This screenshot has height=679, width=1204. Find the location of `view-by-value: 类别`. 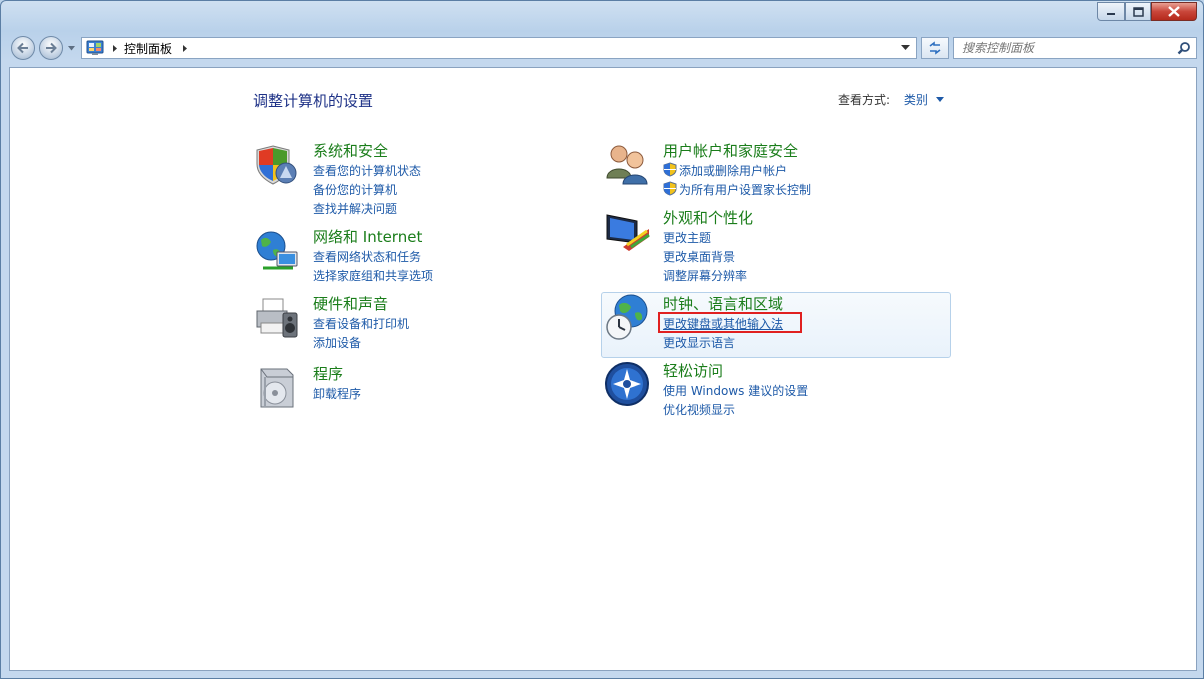

view-by-value: 类别 is located at coordinates (916, 100).